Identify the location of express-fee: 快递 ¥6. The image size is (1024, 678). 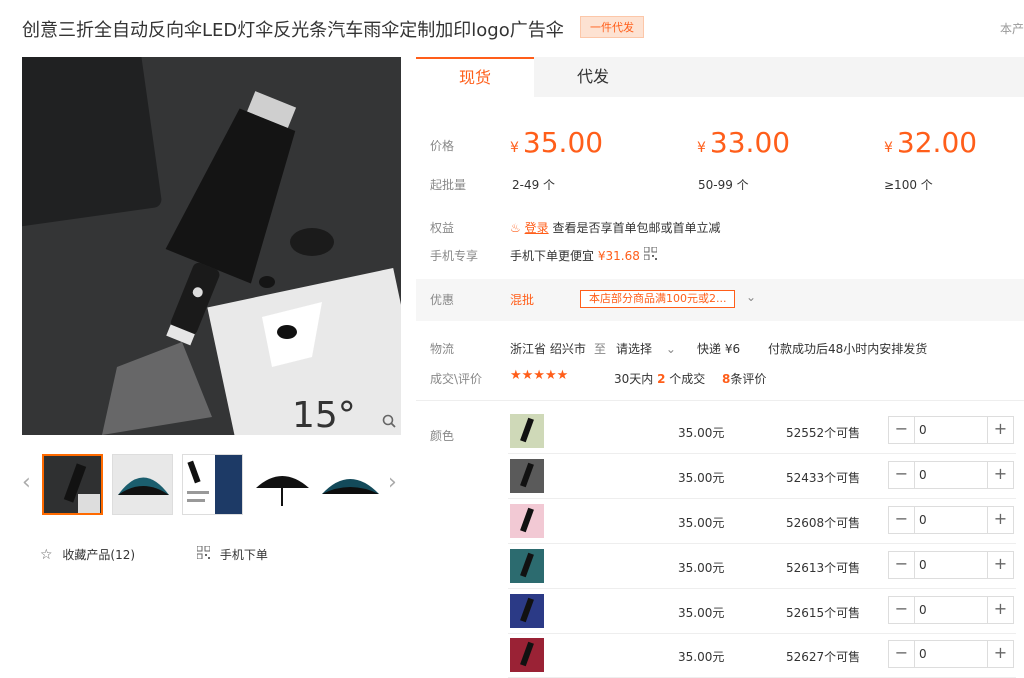
(719, 349).